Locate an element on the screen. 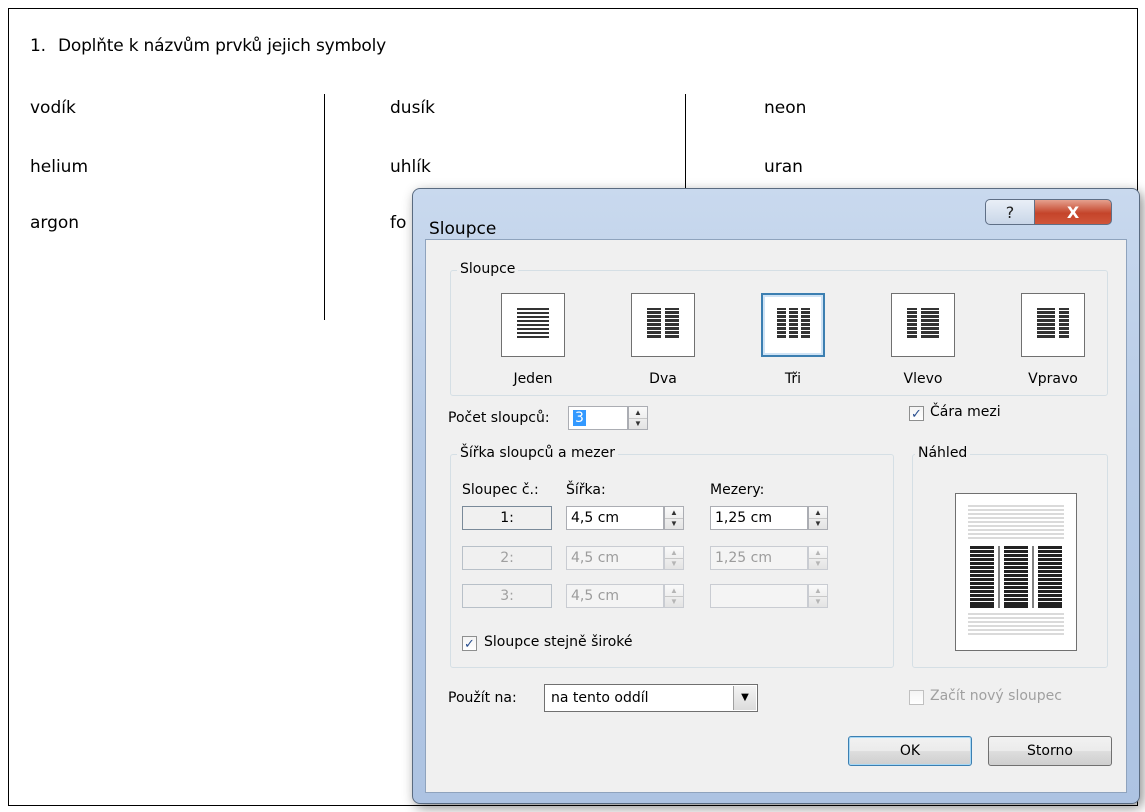  cancel-button: Storno is located at coordinates (1050, 751).